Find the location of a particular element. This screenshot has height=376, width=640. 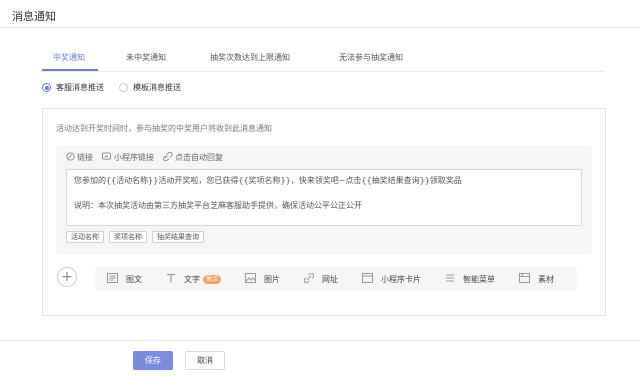

chip-result-query: 抽奖结果查询 is located at coordinates (178, 237).